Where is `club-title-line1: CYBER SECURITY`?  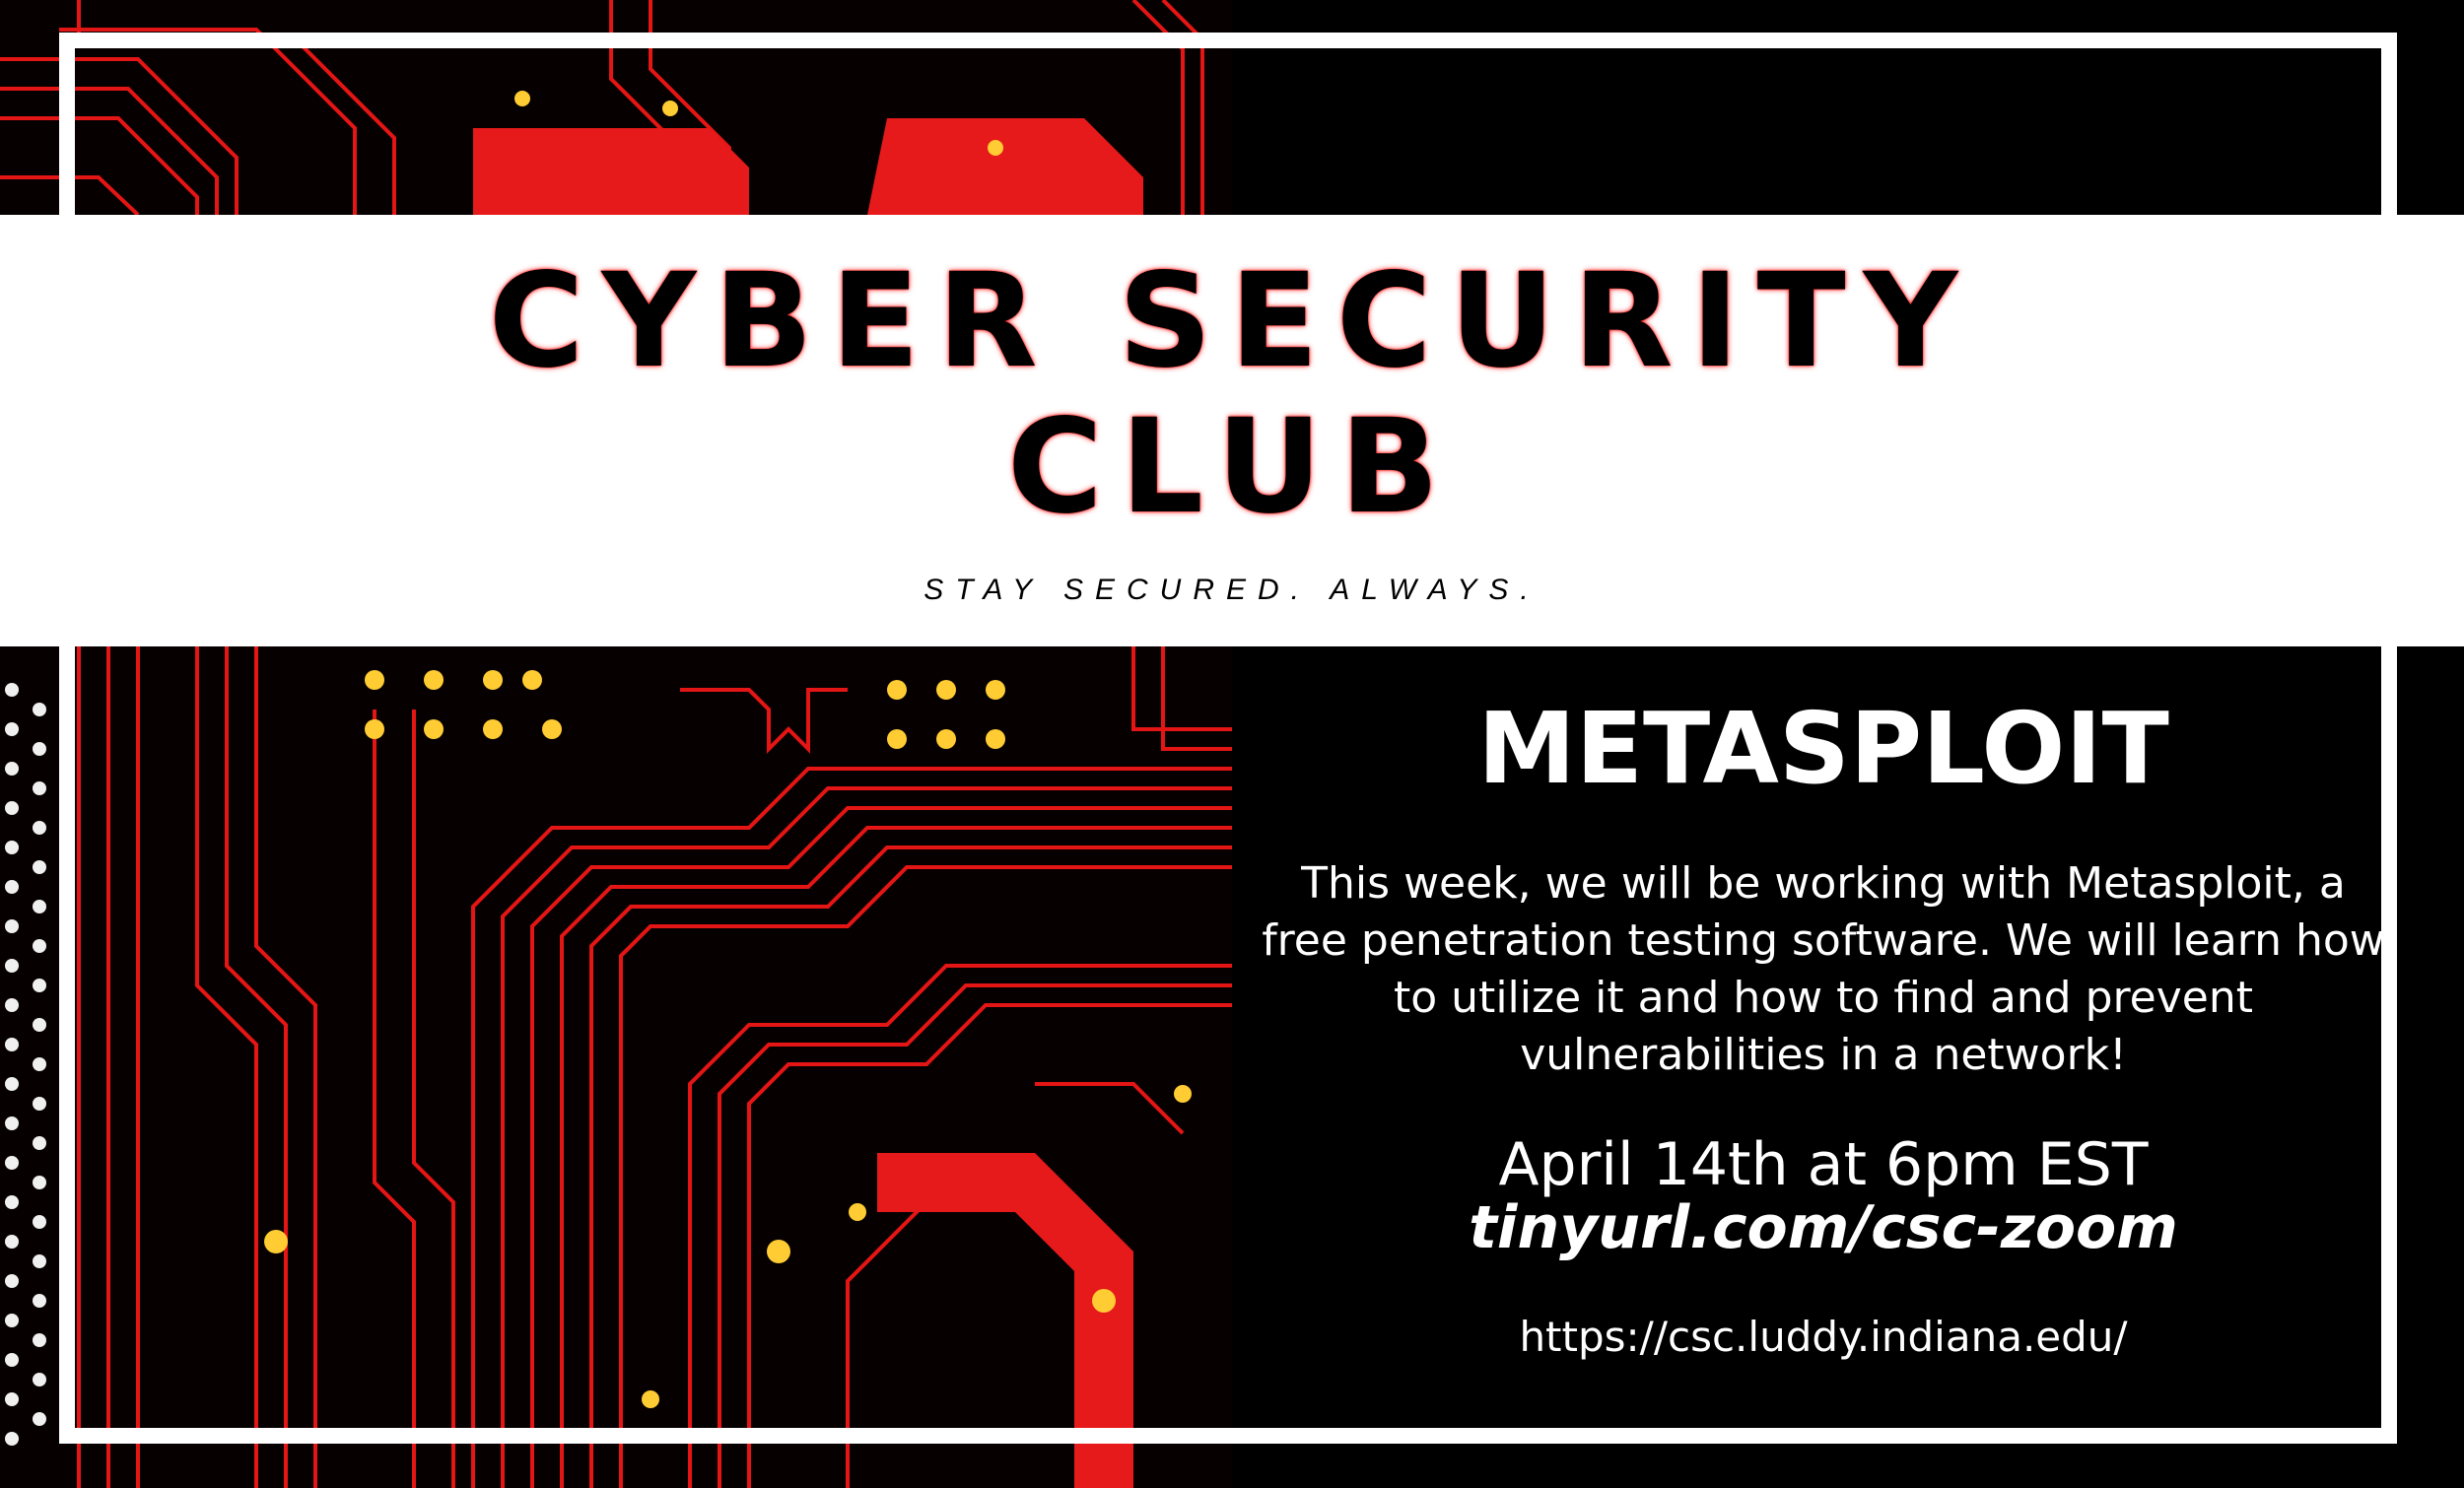
club-title-line1: CYBER SECURITY is located at coordinates (1232, 321).